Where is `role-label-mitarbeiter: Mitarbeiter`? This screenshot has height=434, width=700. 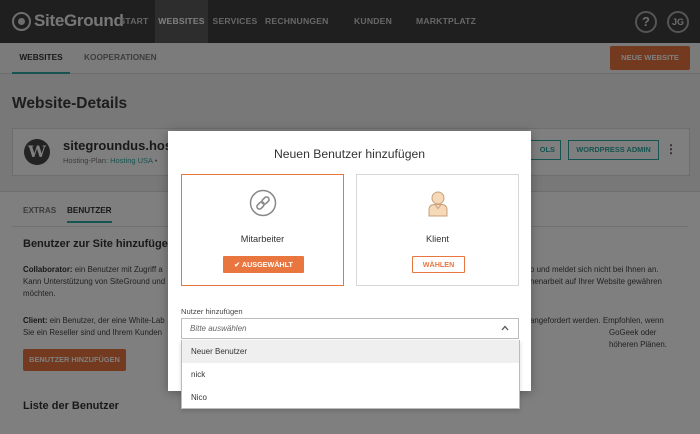 role-label-mitarbeiter: Mitarbeiter is located at coordinates (262, 239).